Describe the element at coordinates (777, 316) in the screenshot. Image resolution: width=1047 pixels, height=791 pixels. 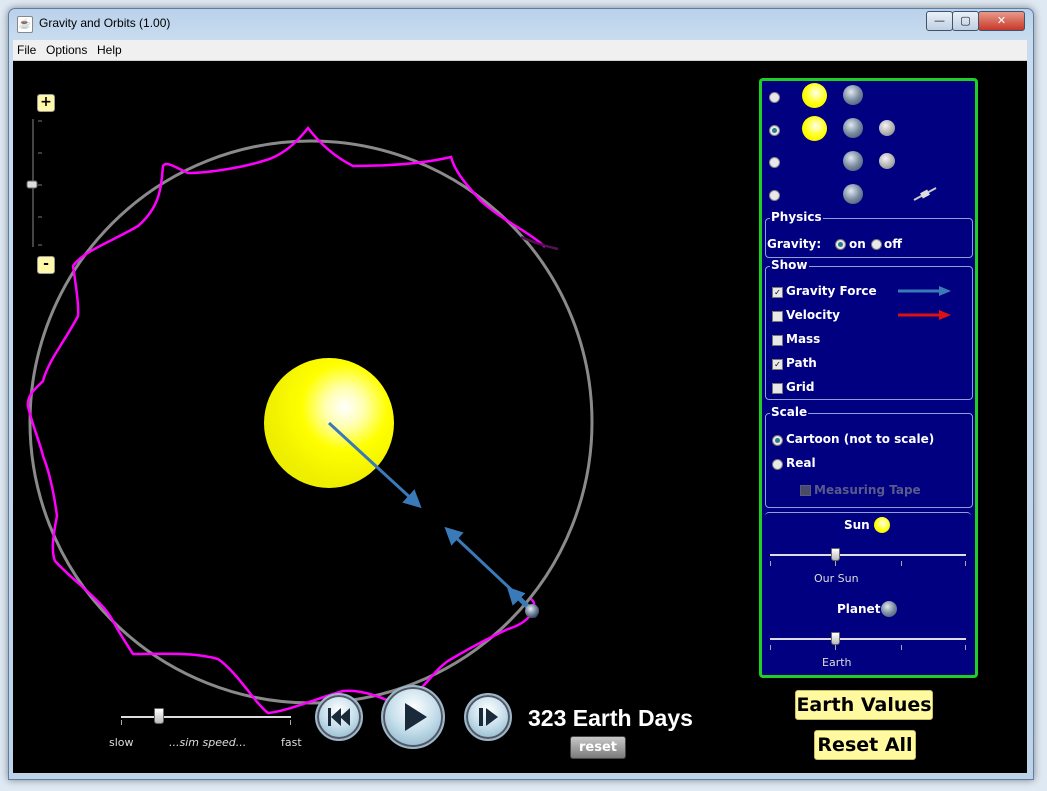
I see `velocity-checkbox` at that location.